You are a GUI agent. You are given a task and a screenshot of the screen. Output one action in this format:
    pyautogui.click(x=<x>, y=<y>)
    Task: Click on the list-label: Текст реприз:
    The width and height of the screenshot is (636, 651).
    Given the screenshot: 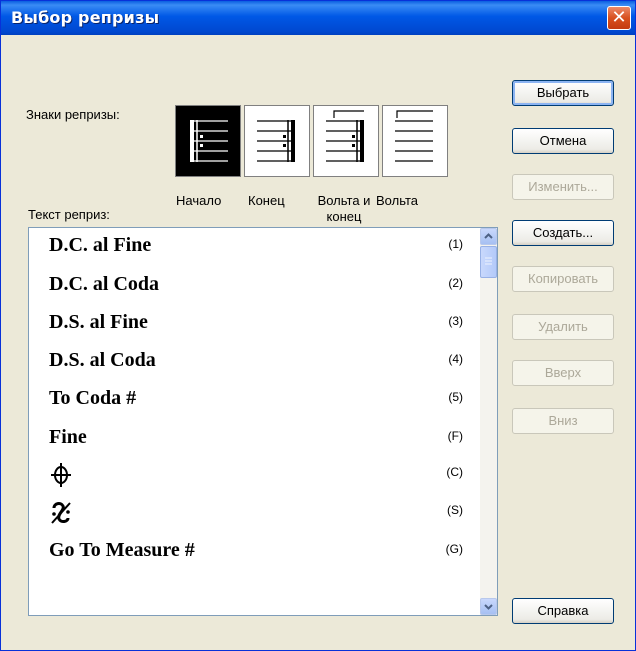 What is the action you would take?
    pyautogui.click(x=69, y=214)
    